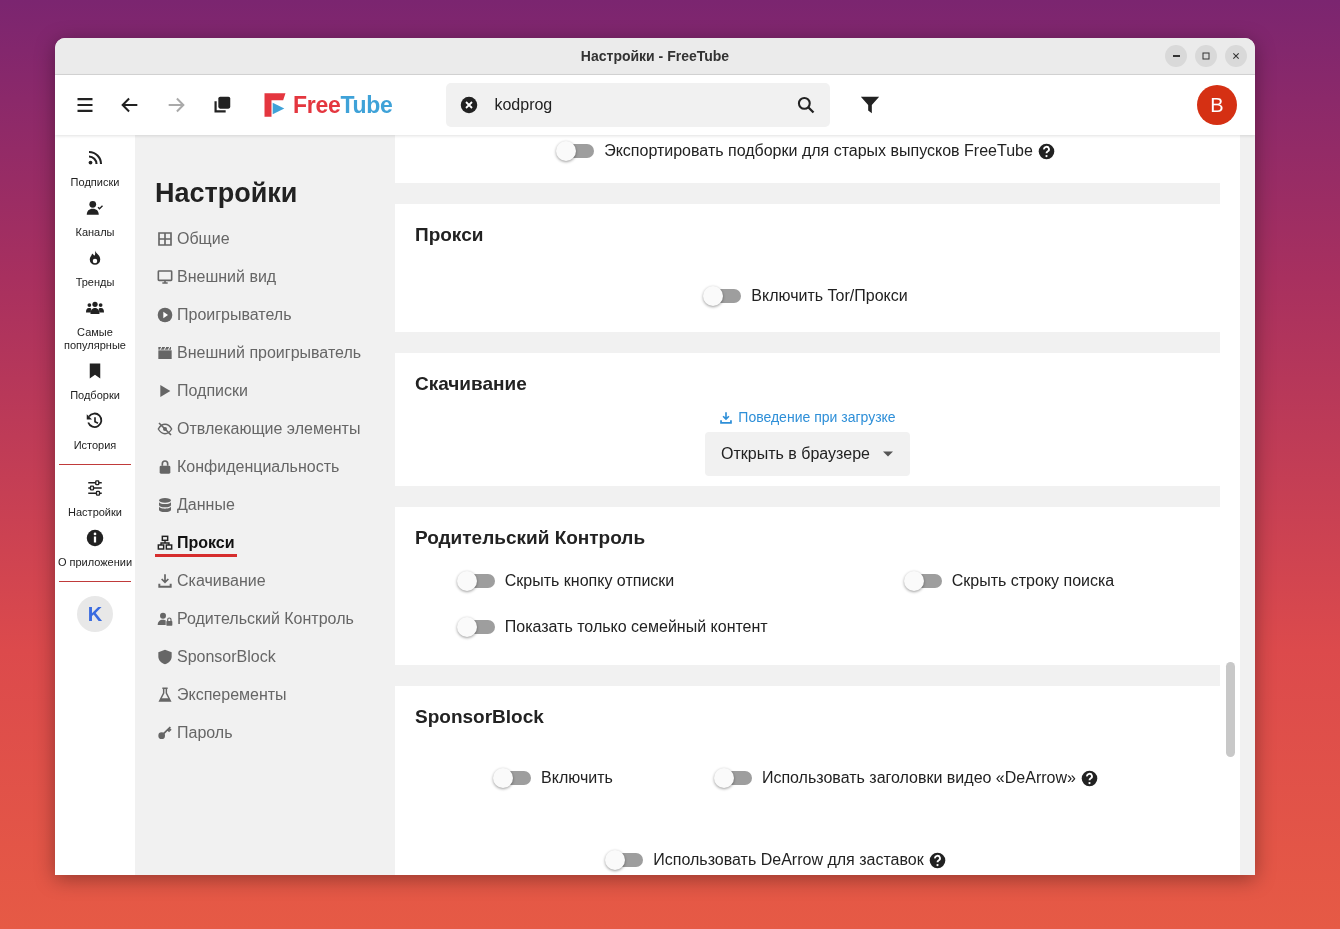  I want to click on section-title: Прокси, so click(450, 235).